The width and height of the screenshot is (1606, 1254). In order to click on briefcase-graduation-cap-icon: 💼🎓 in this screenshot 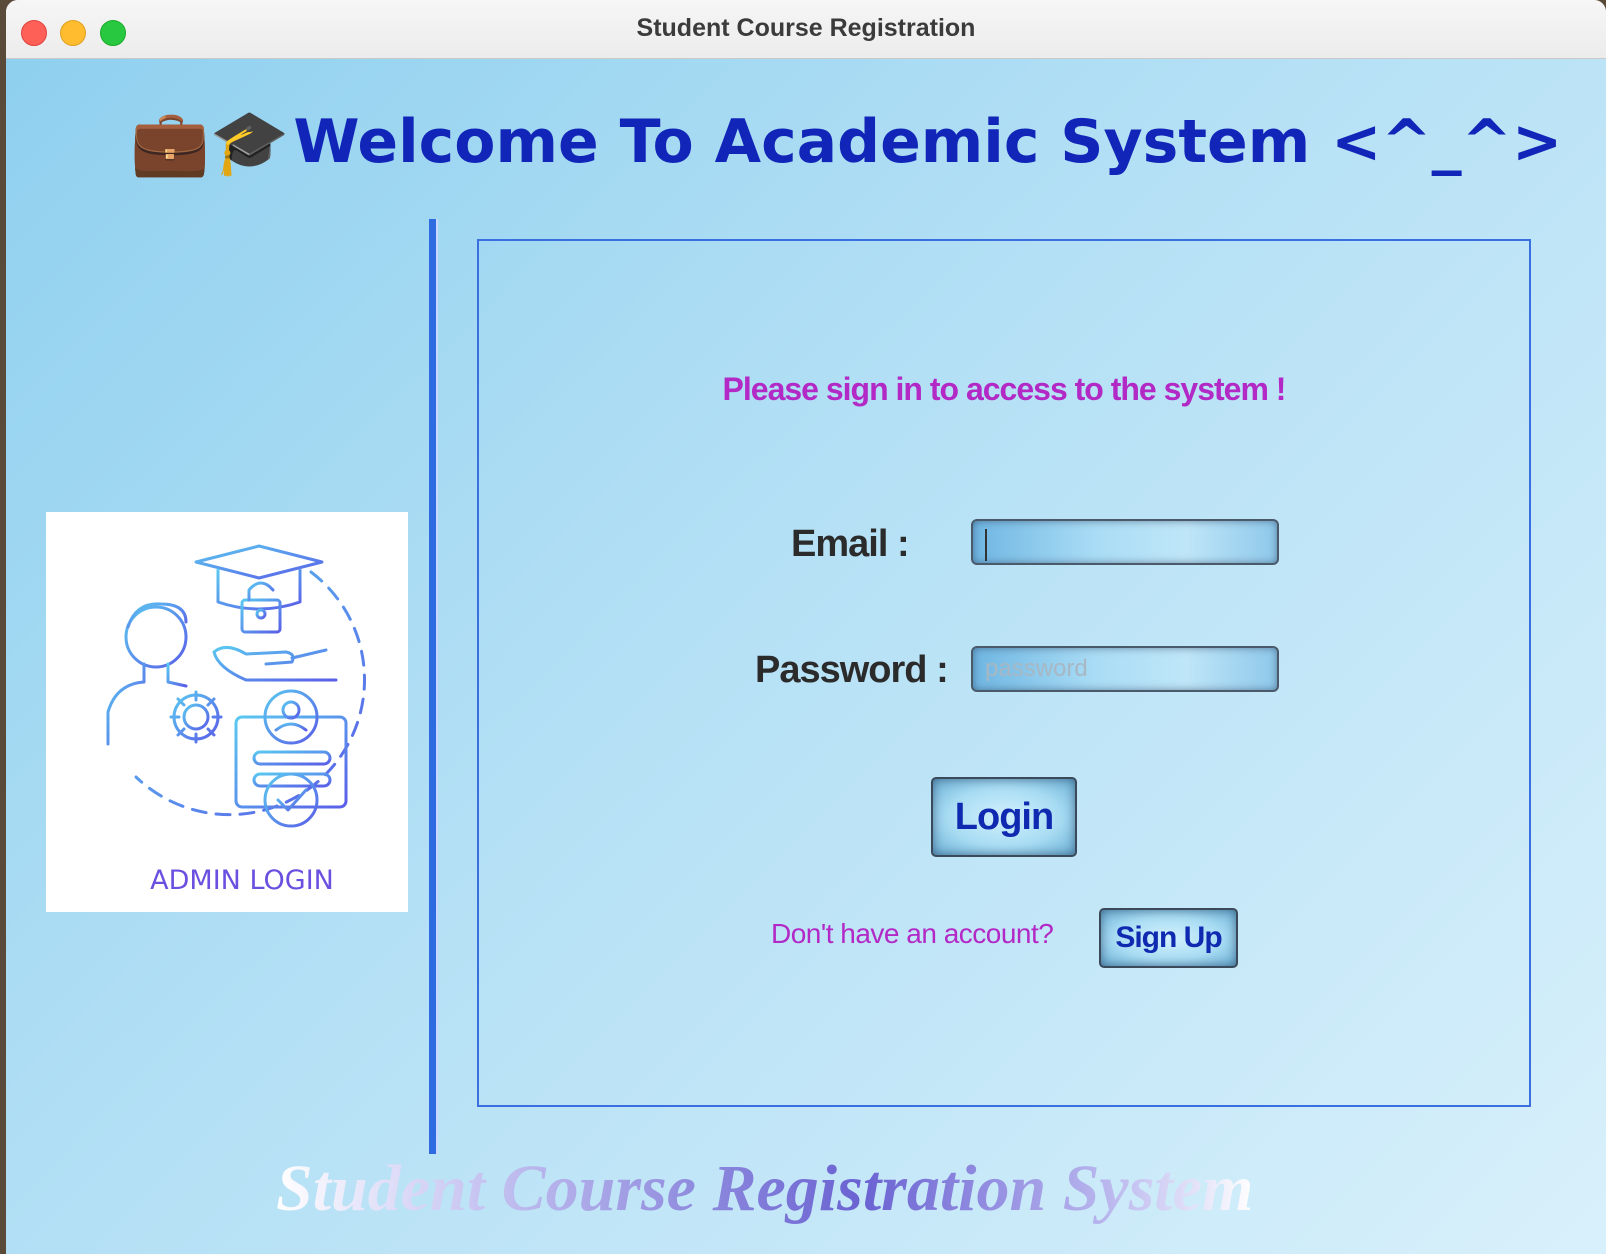, I will do `click(210, 142)`.